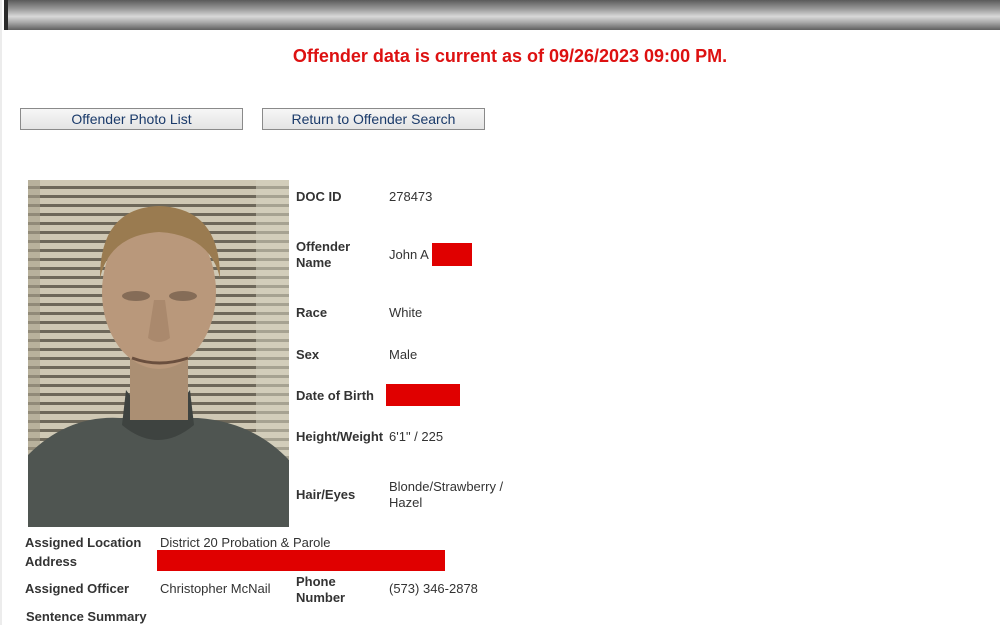 Image resolution: width=1000 pixels, height=625 pixels. I want to click on sentence-summary-label: Sentence Summary, so click(86, 616).